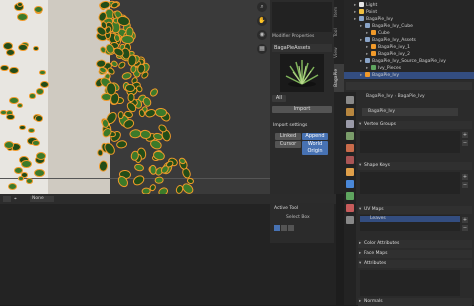 This screenshot has width=474, height=306. What do you see at coordinates (350, 220) in the screenshot?
I see `texture-tab-icon` at bounding box center [350, 220].